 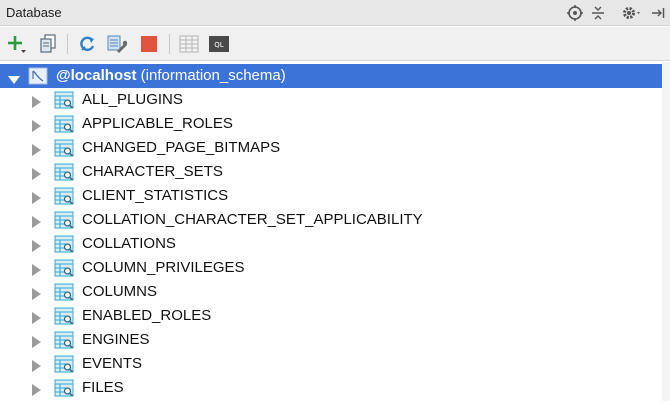 What do you see at coordinates (87, 44) in the screenshot?
I see `refresh-icon` at bounding box center [87, 44].